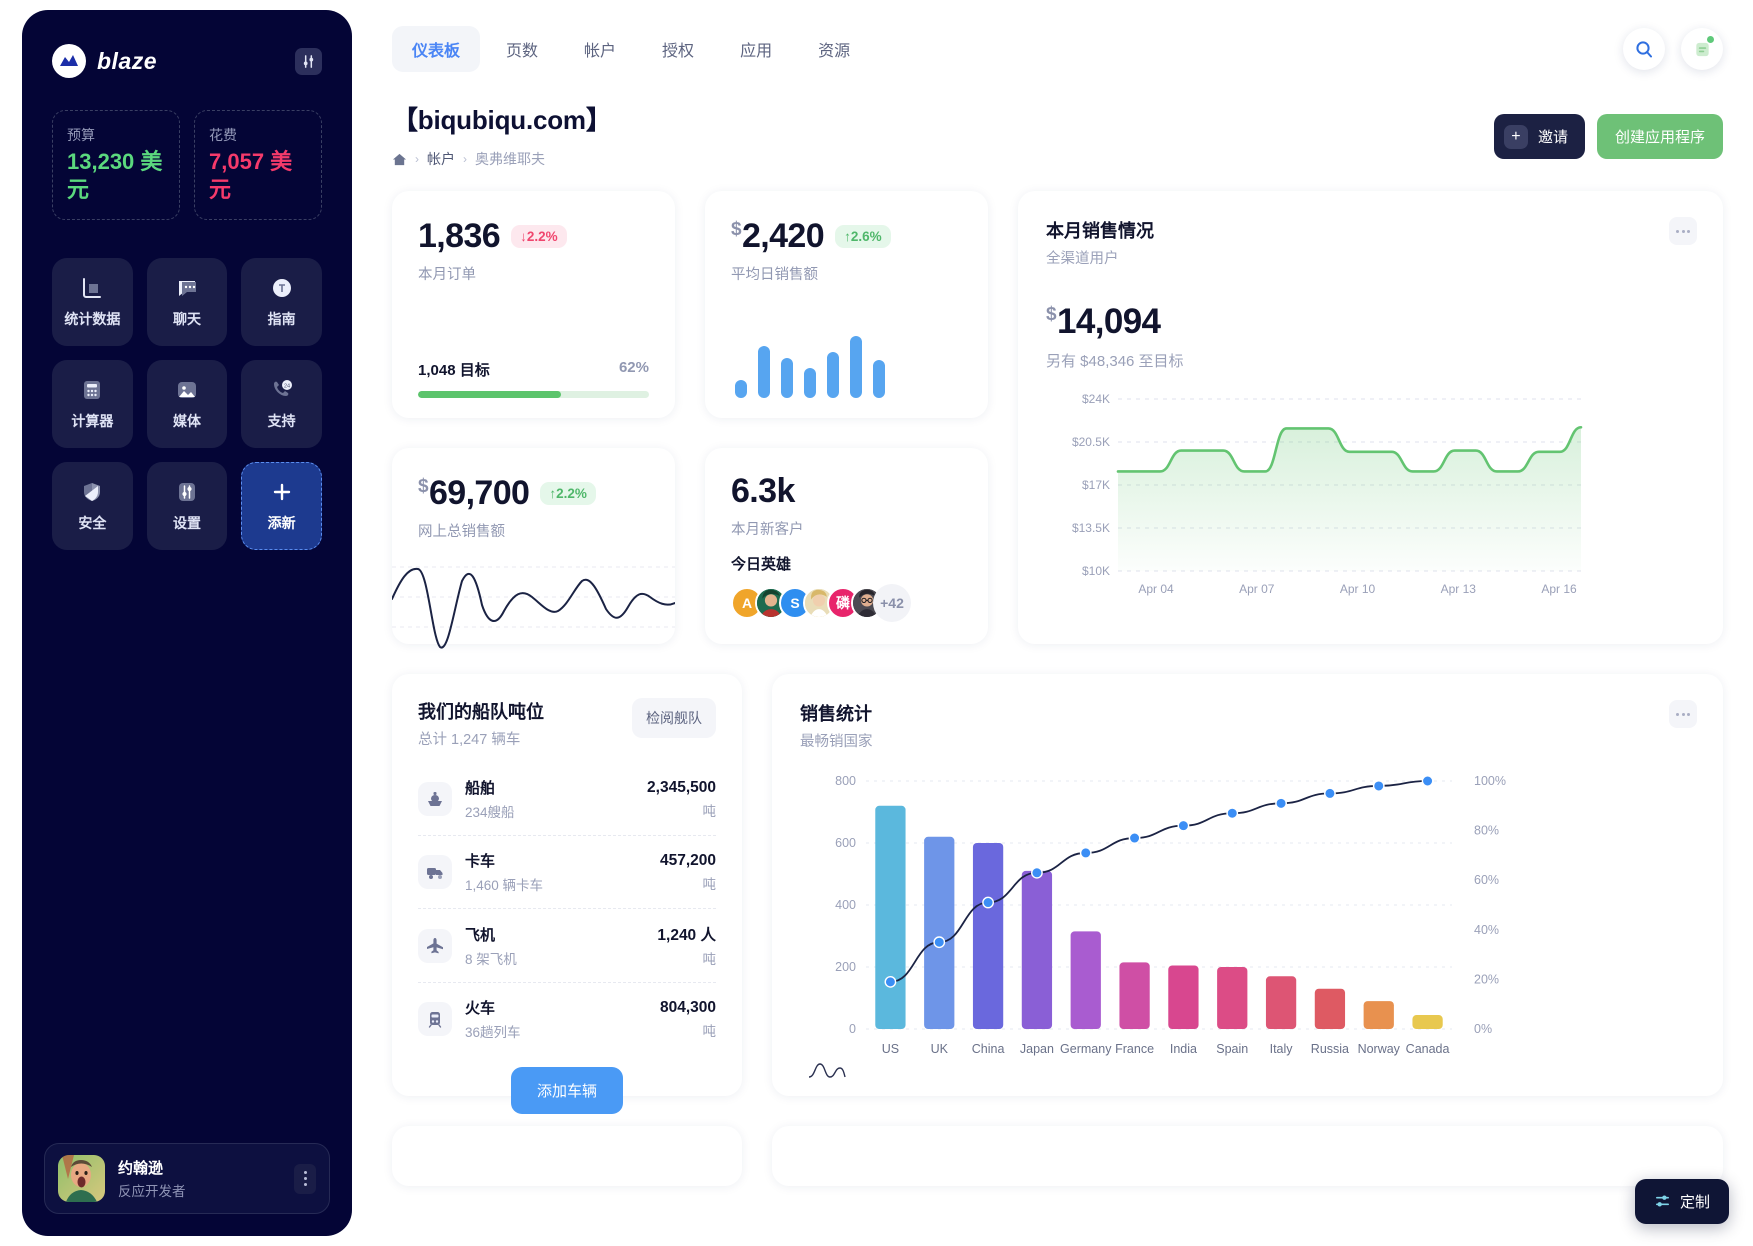 This screenshot has width=1753, height=1246. What do you see at coordinates (92, 492) in the screenshot?
I see `shield-icon` at bounding box center [92, 492].